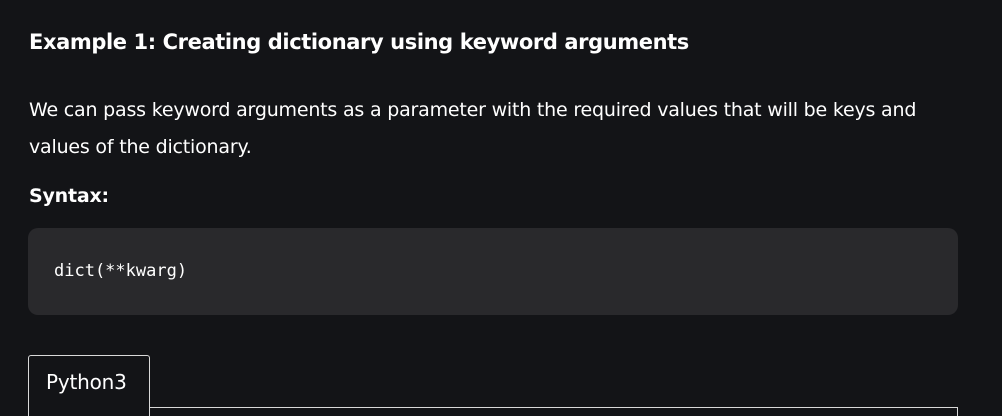 Image resolution: width=1002 pixels, height=416 pixels. Describe the element at coordinates (493, 411) in the screenshot. I see `code-tab-panel` at that location.